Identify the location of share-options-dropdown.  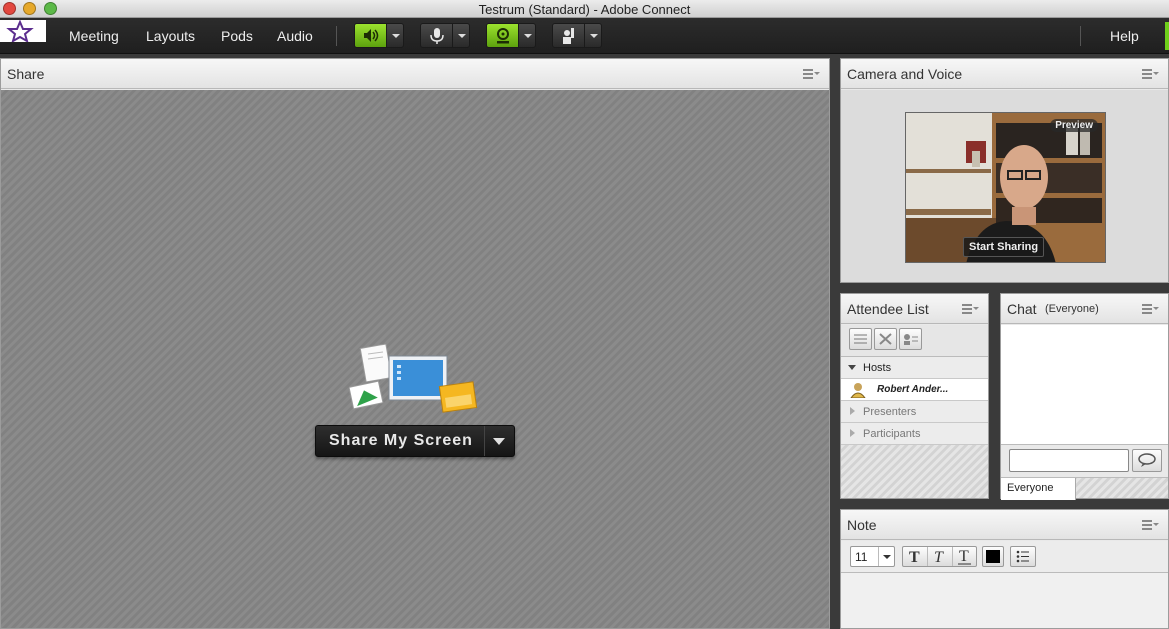
(499, 441).